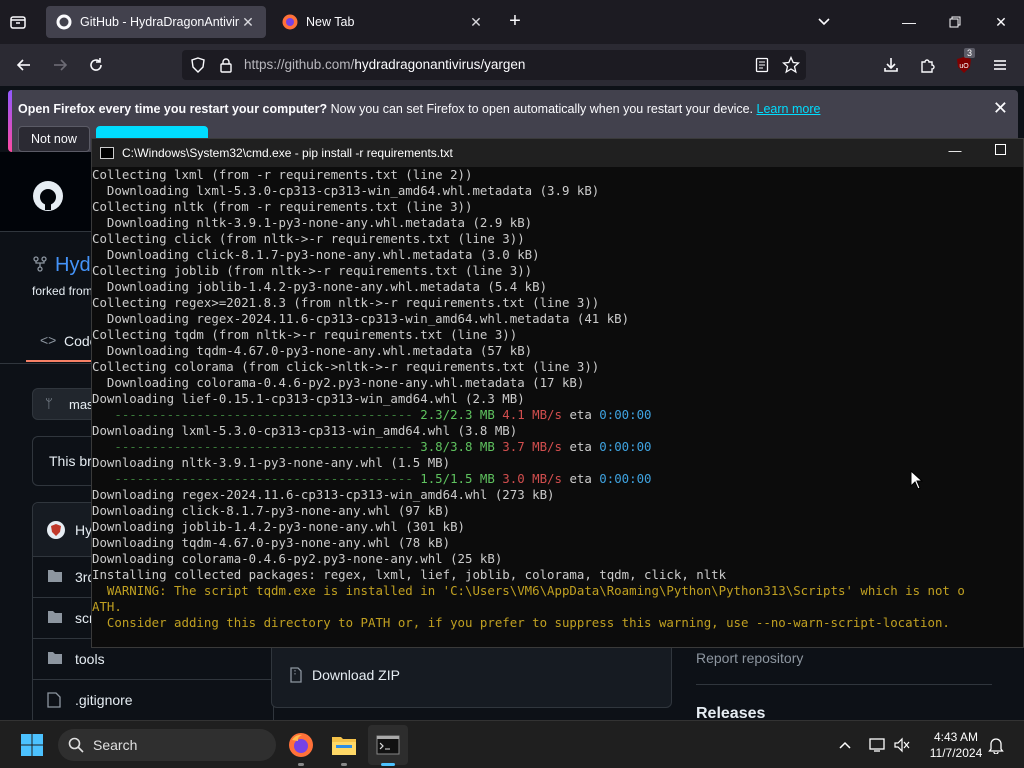 This screenshot has height=768, width=1024. Describe the element at coordinates (955, 153) in the screenshot. I see `cmd-minimize-icon: —` at that location.